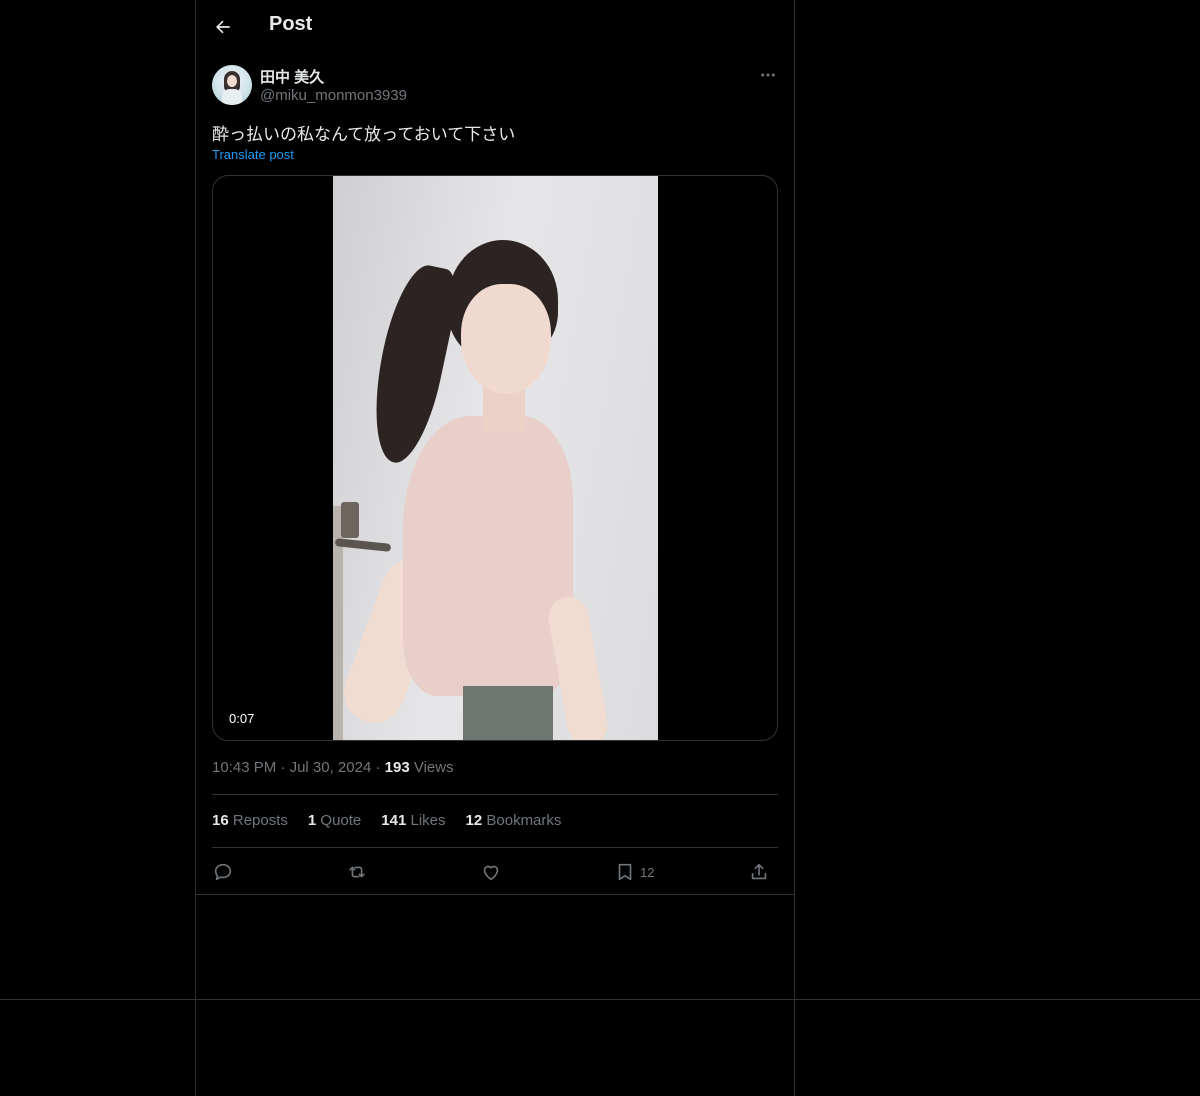 The width and height of the screenshot is (1200, 1096). I want to click on video-timecode: 0:07, so click(242, 718).